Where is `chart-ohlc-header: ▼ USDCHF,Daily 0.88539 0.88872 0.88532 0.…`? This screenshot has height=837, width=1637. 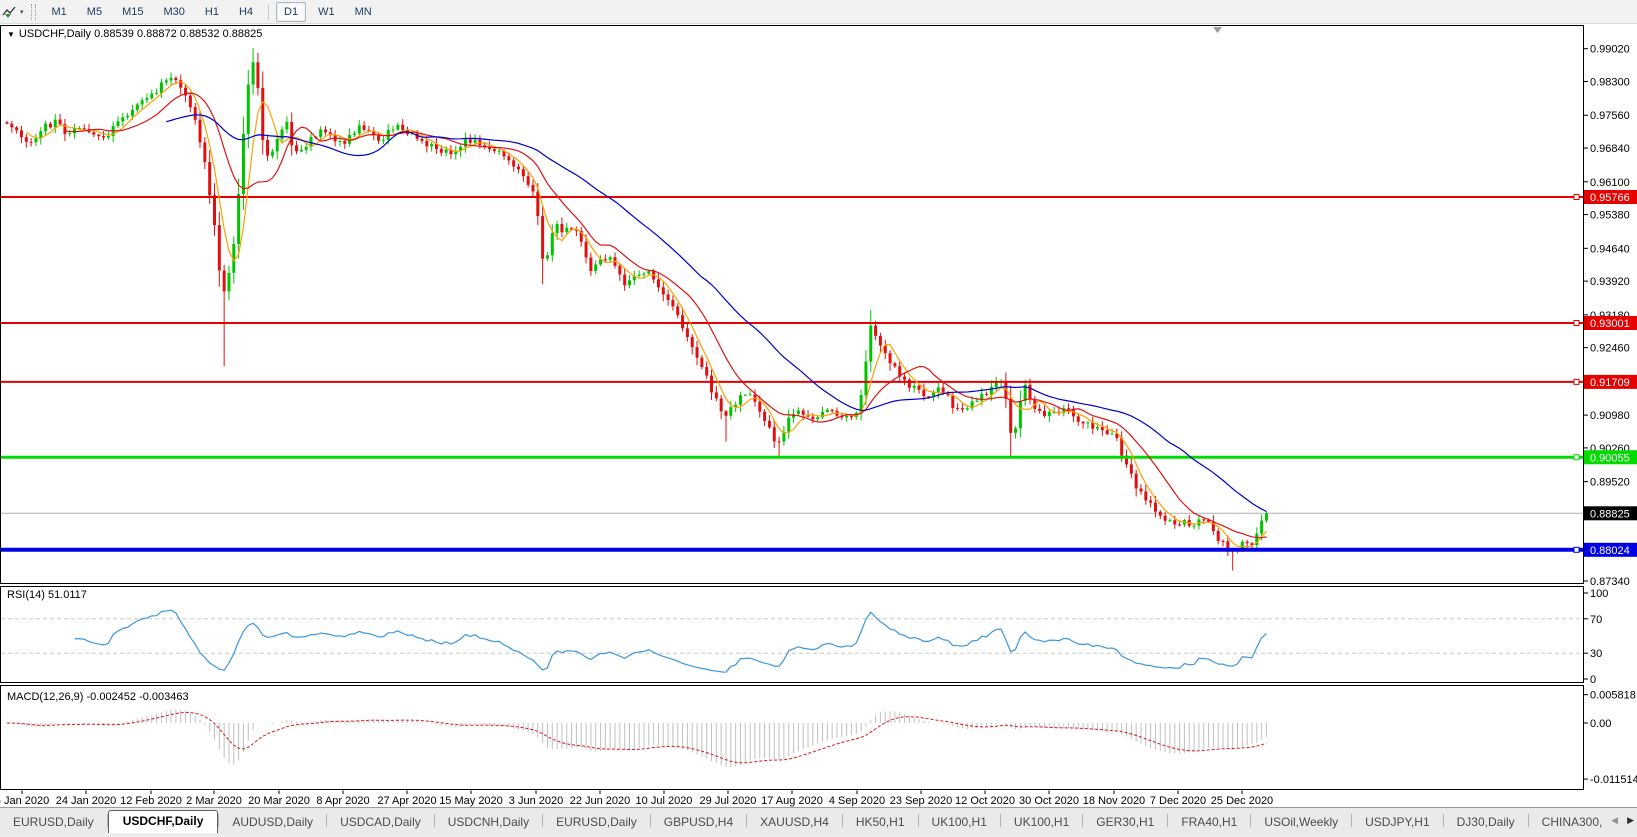 chart-ohlc-header: ▼ USDCHF,Daily 0.88539 0.88872 0.88532 0.… is located at coordinates (134, 34).